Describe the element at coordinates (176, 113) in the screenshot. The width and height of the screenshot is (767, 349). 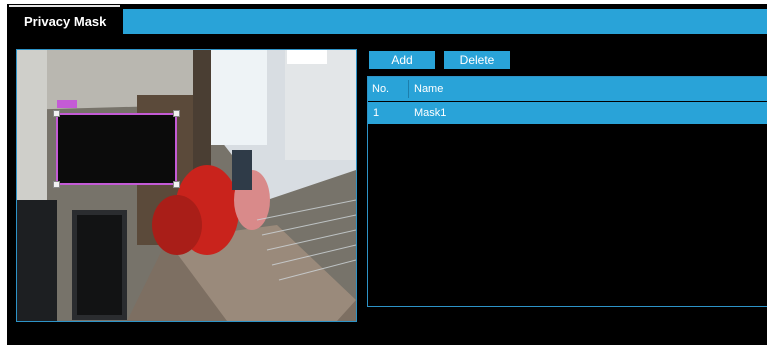
I see `mask-resize-handle-top-right` at that location.